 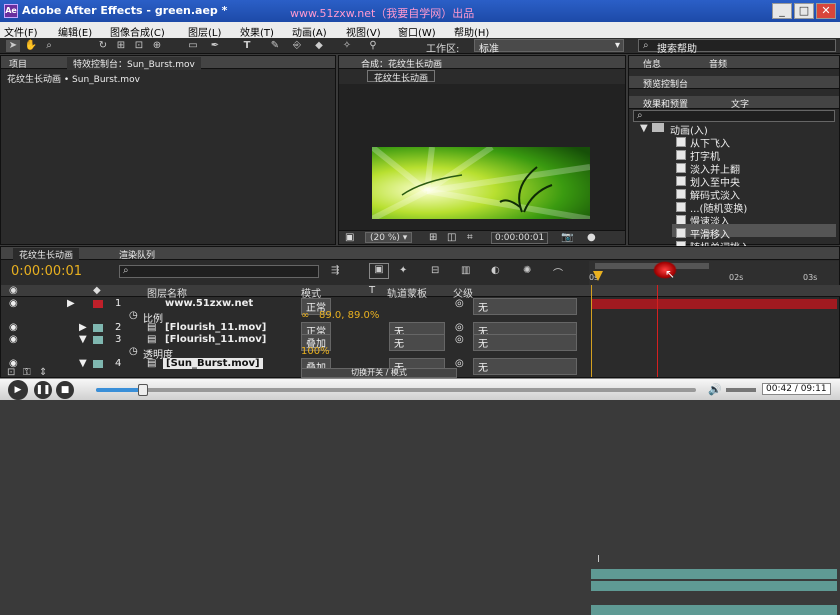 What do you see at coordinates (257, 31) in the screenshot?
I see `menu-effect: 效果(T)` at bounding box center [257, 31].